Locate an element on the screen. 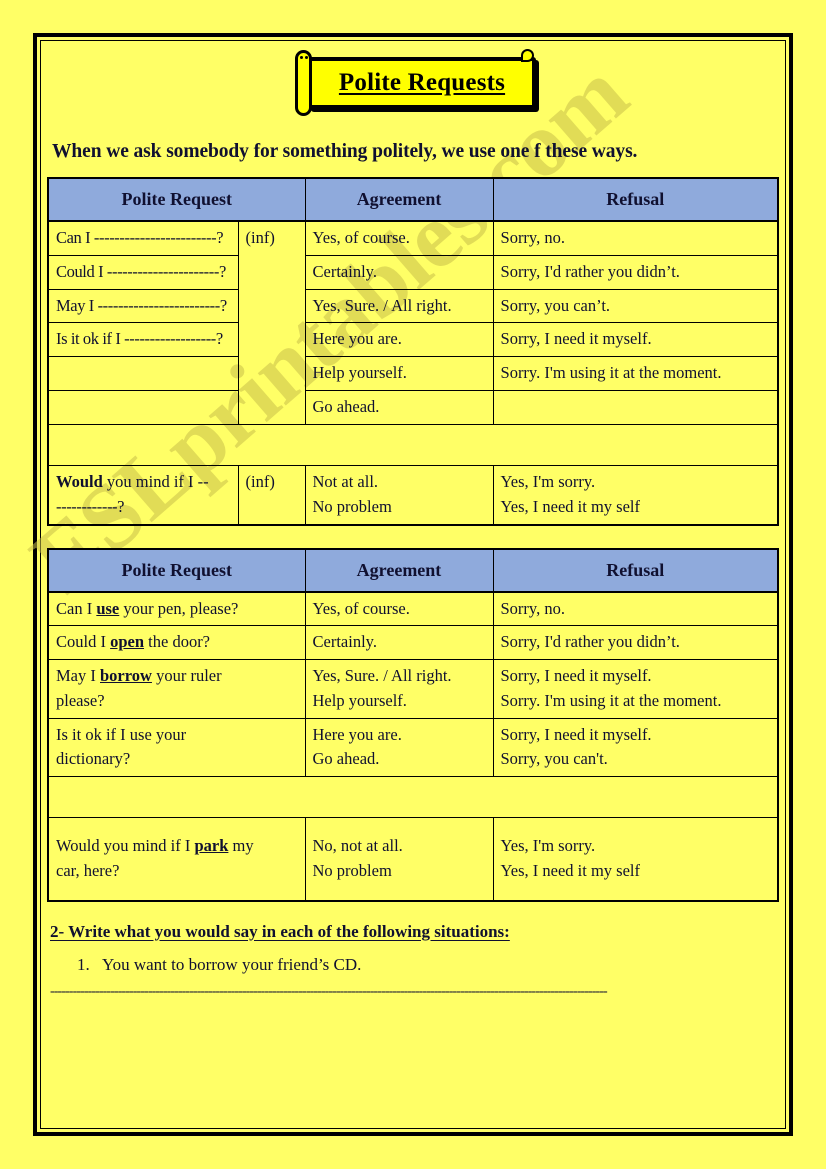  request-post: the door? is located at coordinates (177, 642).